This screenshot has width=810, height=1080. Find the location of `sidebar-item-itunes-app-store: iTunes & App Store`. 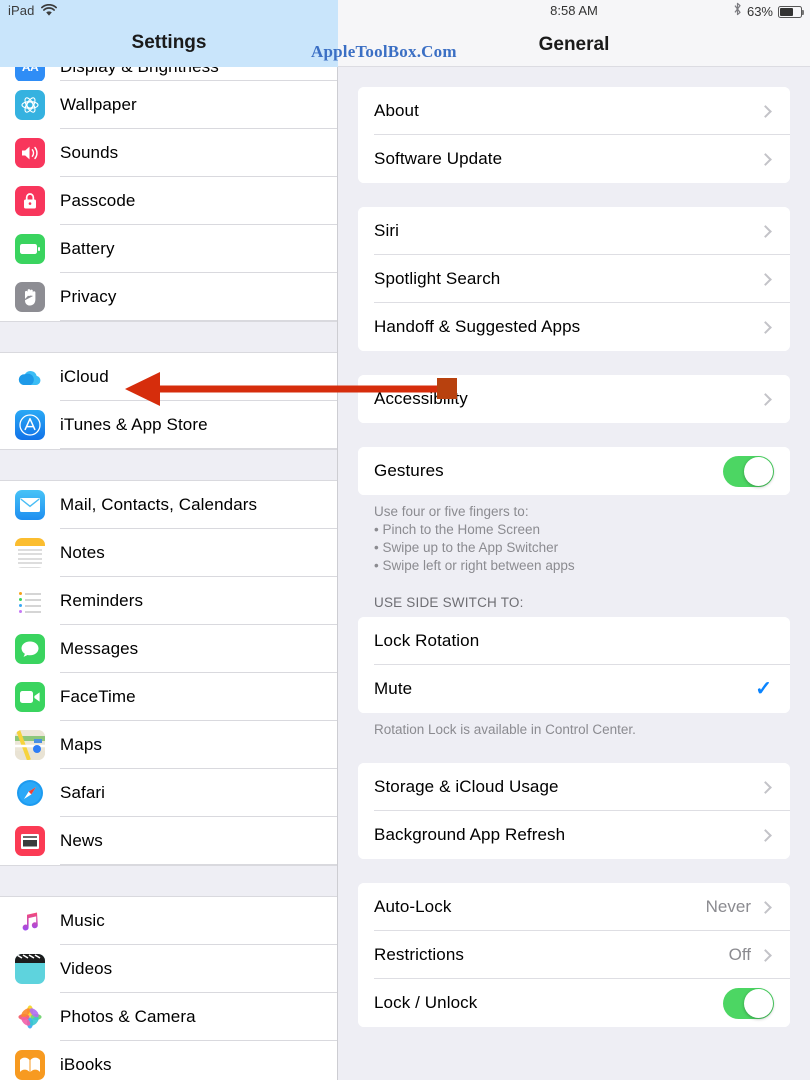

sidebar-item-itunes-app-store: iTunes & App Store is located at coordinates (168, 425).